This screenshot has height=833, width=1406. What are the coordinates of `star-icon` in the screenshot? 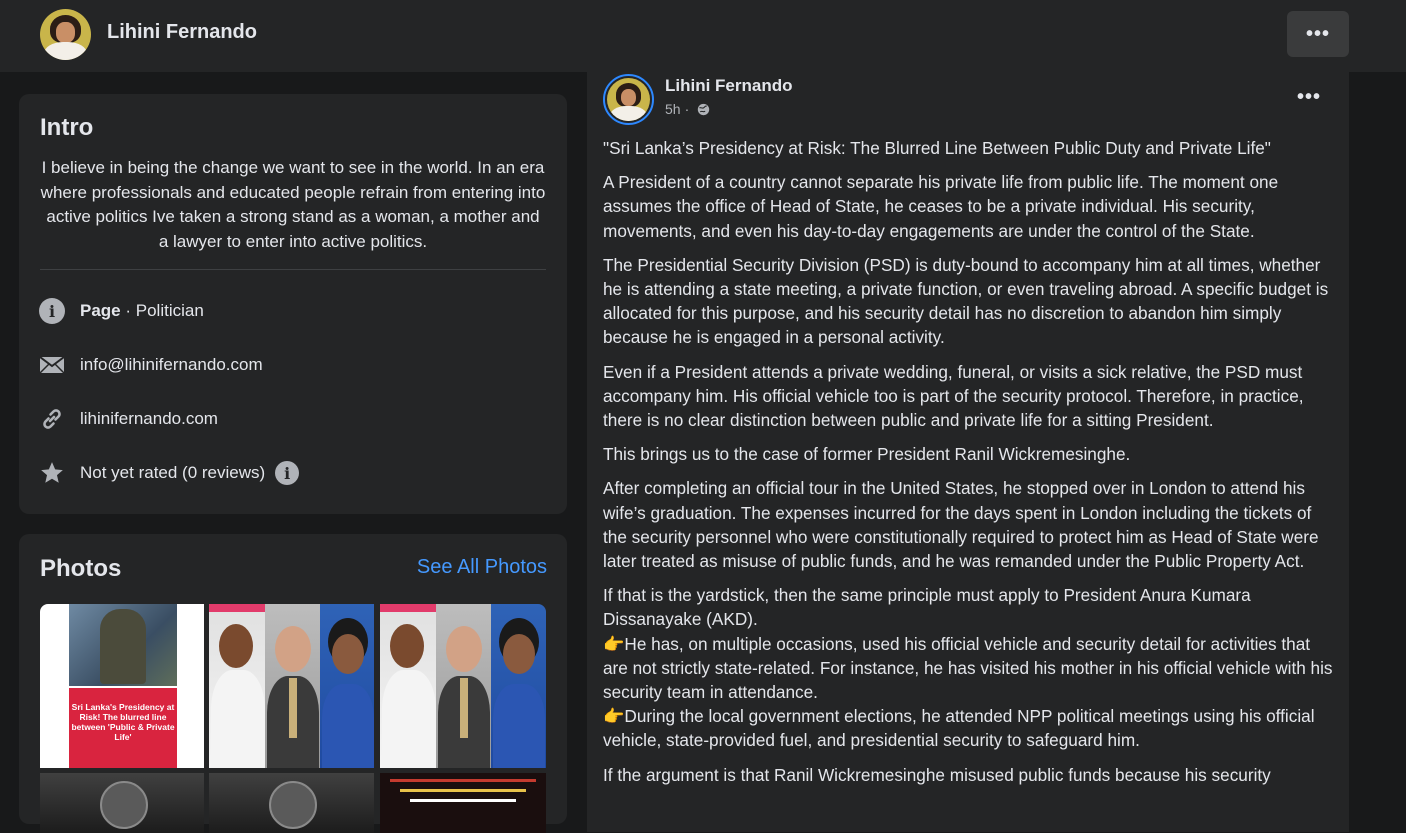 It's located at (52, 473).